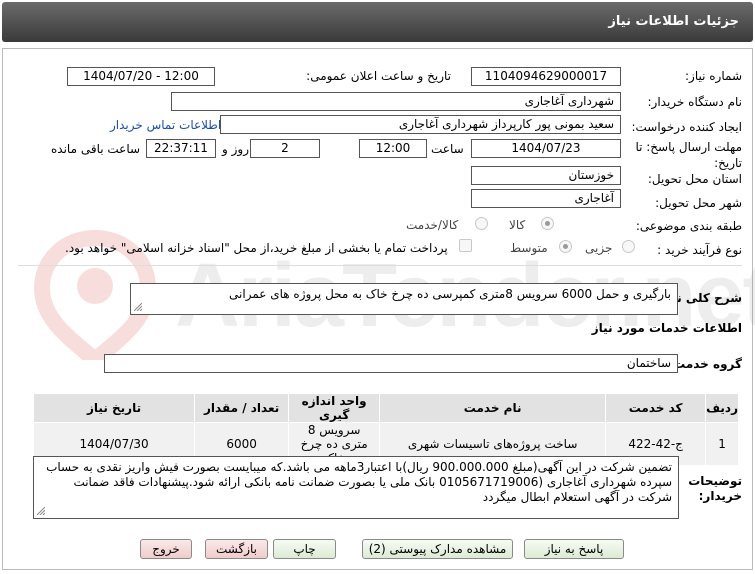 The image size is (755, 574). I want to click on category-goods-label: کالا, so click(517, 225).